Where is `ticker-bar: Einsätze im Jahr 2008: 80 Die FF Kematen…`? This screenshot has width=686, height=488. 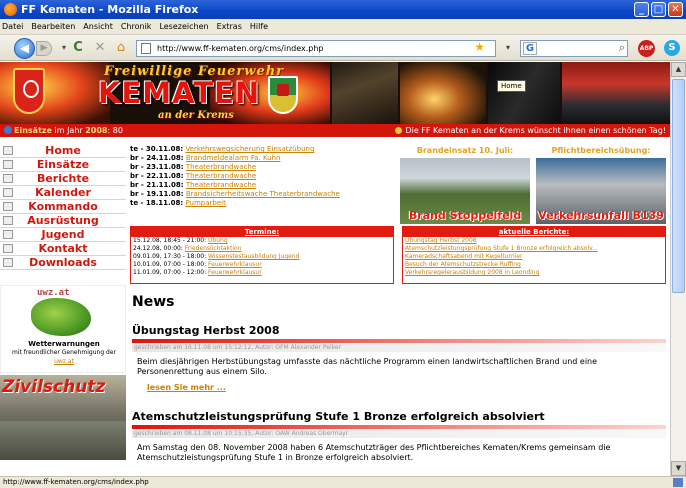
ticker-bar: Einsätze im Jahr 2008: 80 Die FF Kematen… is located at coordinates (335, 130).